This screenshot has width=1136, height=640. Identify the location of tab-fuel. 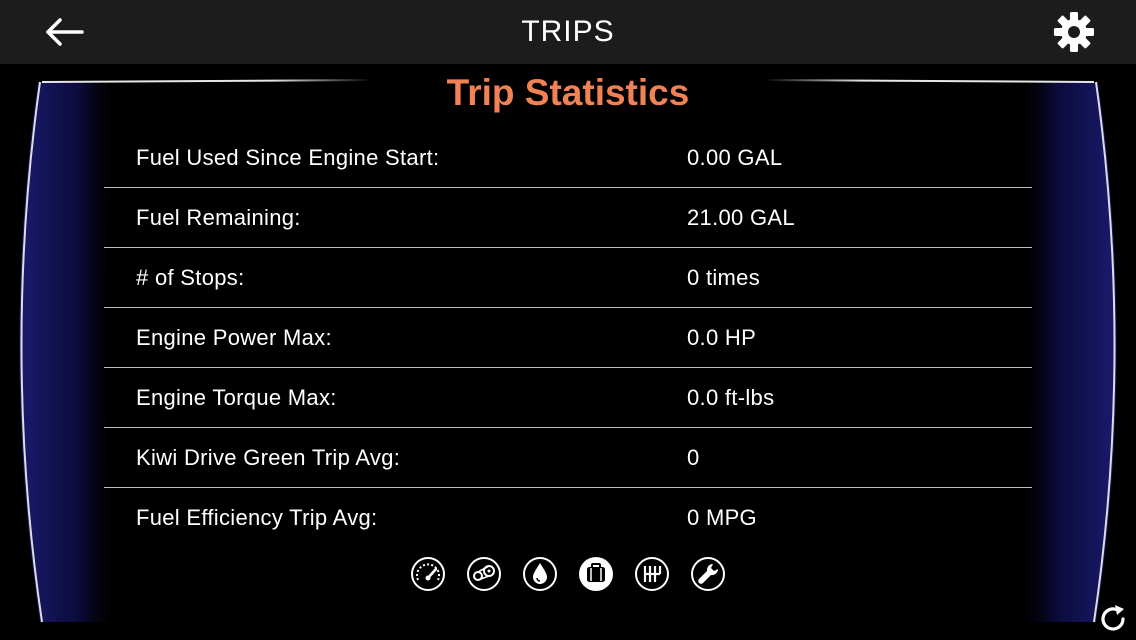
(540, 574).